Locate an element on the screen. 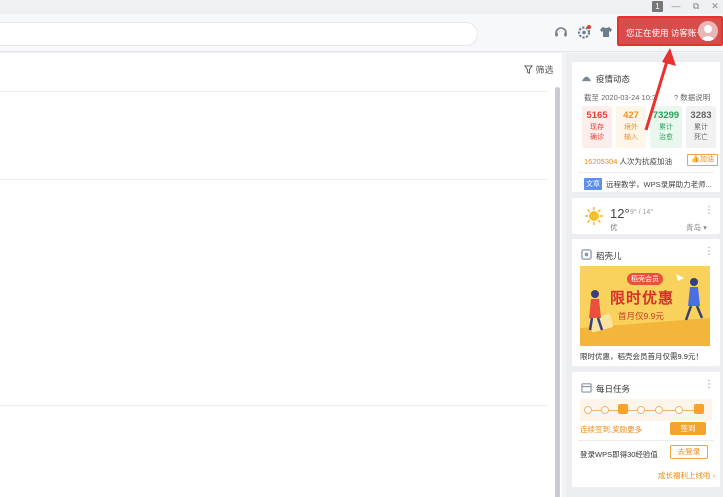 The width and height of the screenshot is (723, 497). tasks-title: 每日任务 is located at coordinates (613, 389).